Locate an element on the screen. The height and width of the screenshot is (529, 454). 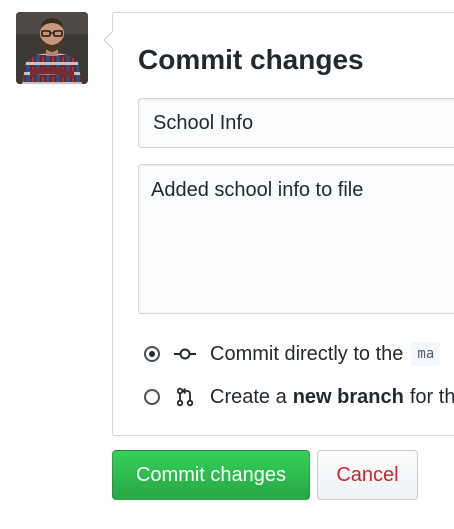
new-branch-suffix: for th is located at coordinates (431, 396).